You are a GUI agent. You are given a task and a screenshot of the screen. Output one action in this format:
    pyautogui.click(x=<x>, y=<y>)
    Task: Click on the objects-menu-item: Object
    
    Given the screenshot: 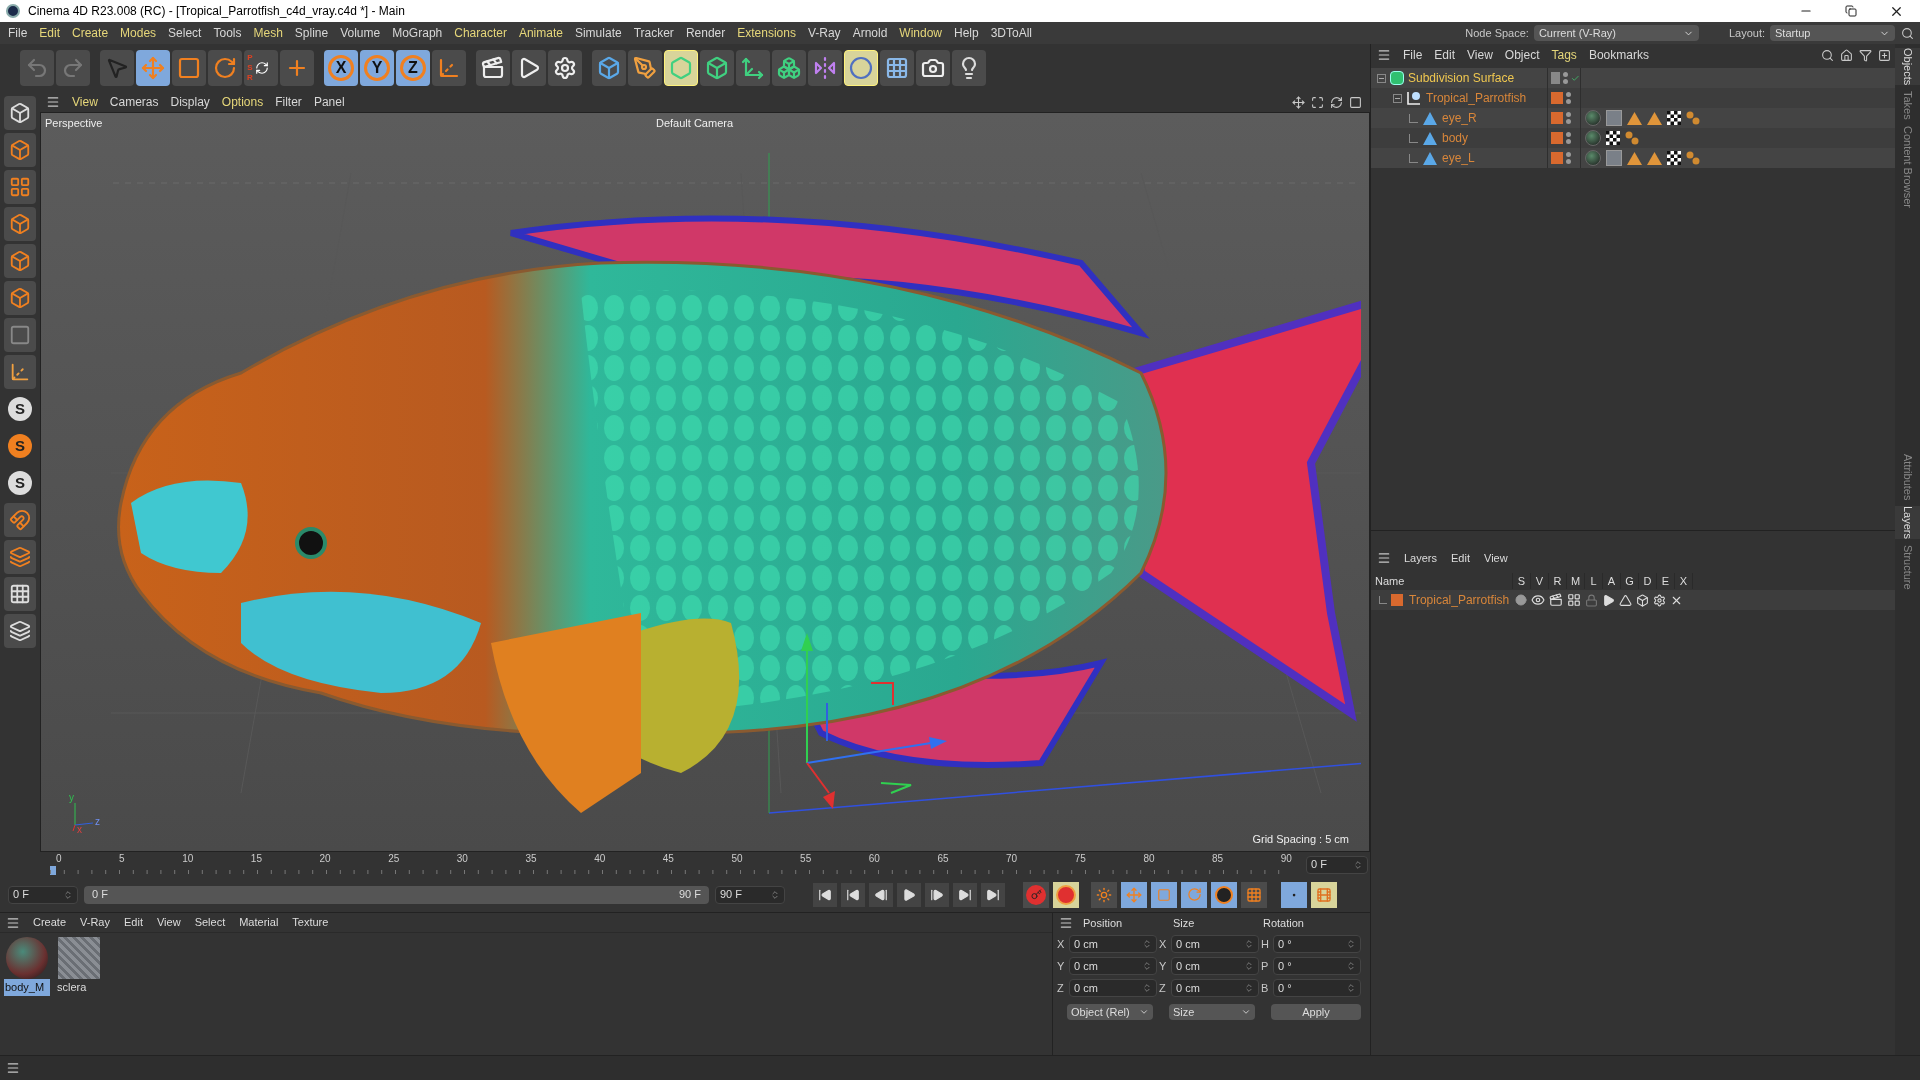 What is the action you would take?
    pyautogui.click(x=1522, y=55)
    